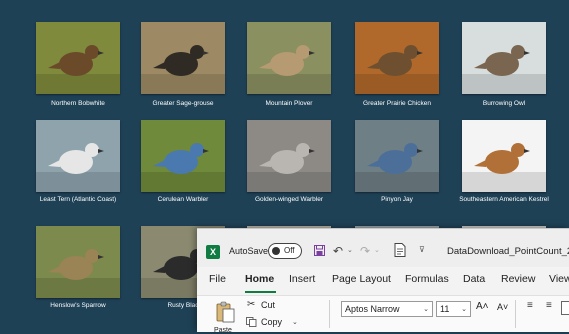 This screenshot has height=334, width=569. What do you see at coordinates (223, 330) in the screenshot?
I see `paste-button: Paste` at bounding box center [223, 330].